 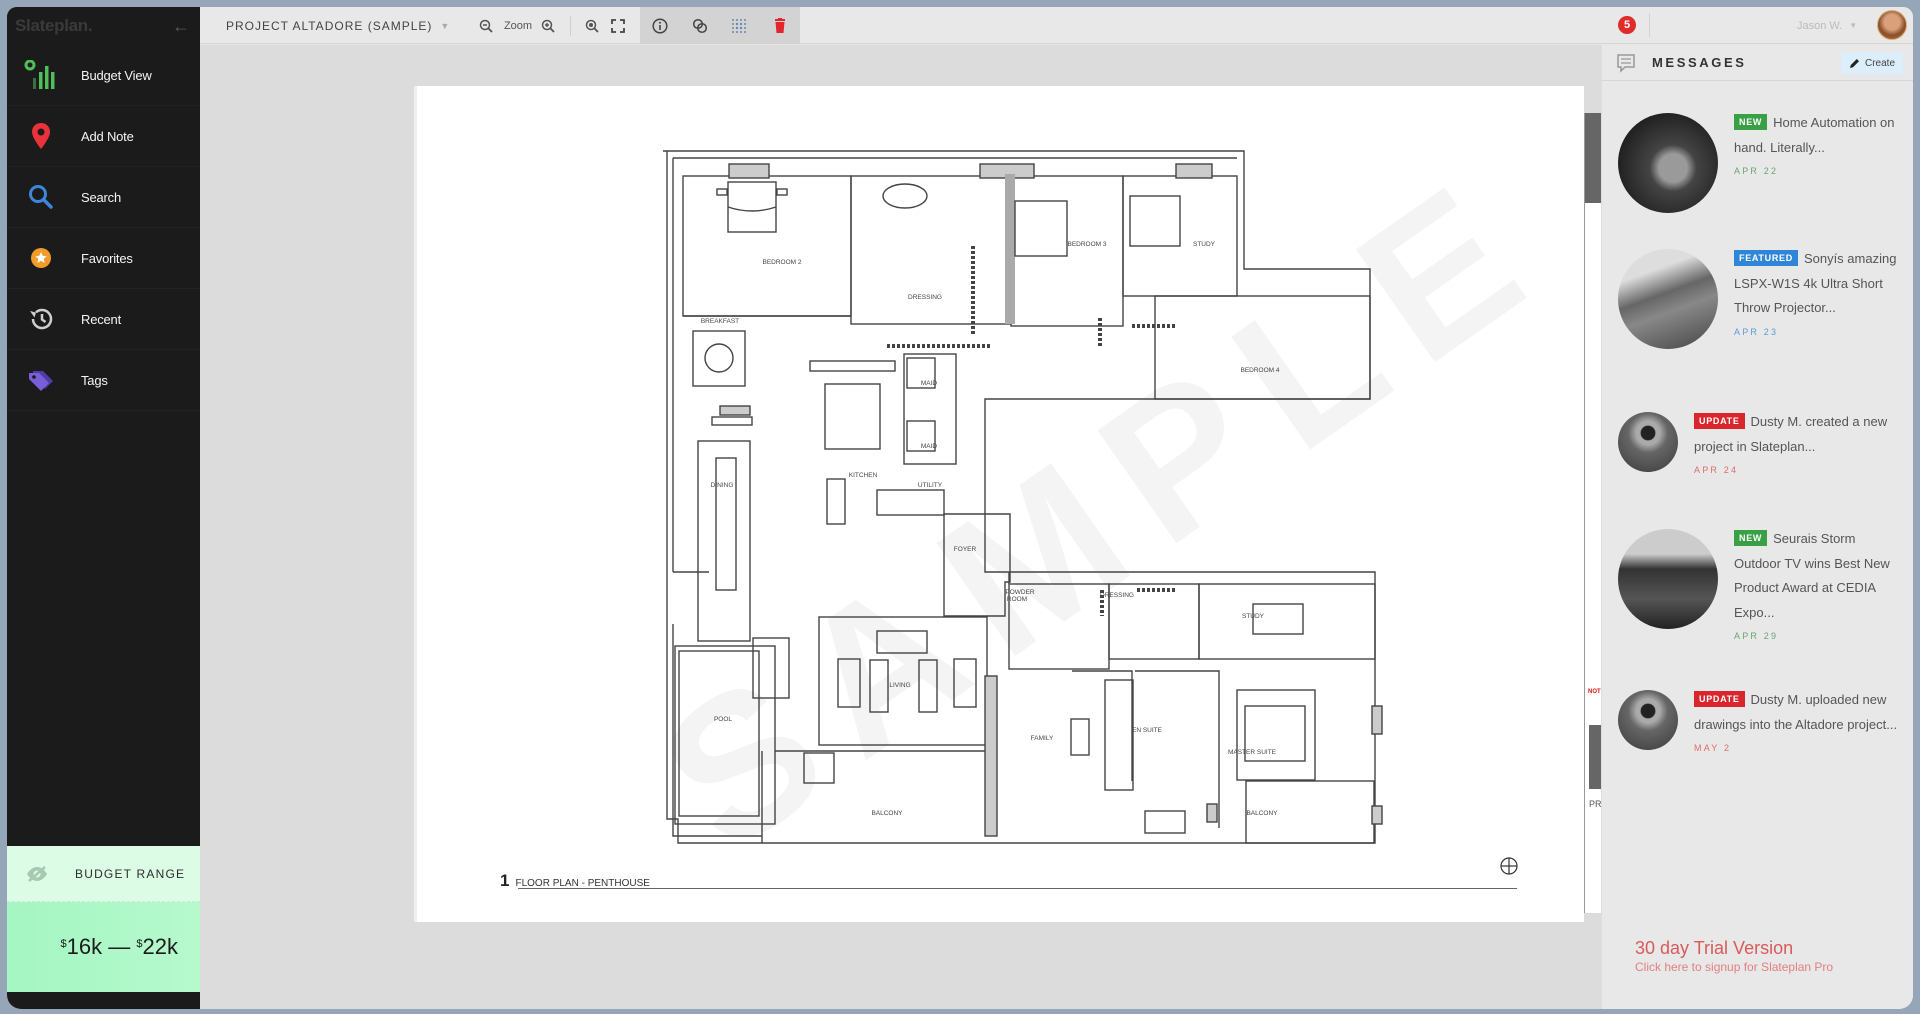 What do you see at coordinates (1892, 25) in the screenshot?
I see `user-avatar` at bounding box center [1892, 25].